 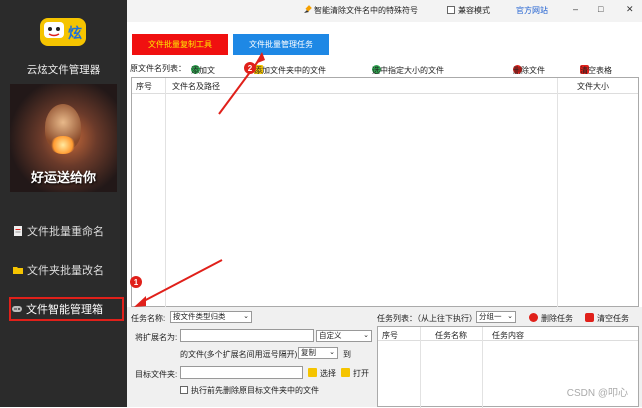 I want to click on task-name-label: 任务名称:, so click(x=148, y=318).